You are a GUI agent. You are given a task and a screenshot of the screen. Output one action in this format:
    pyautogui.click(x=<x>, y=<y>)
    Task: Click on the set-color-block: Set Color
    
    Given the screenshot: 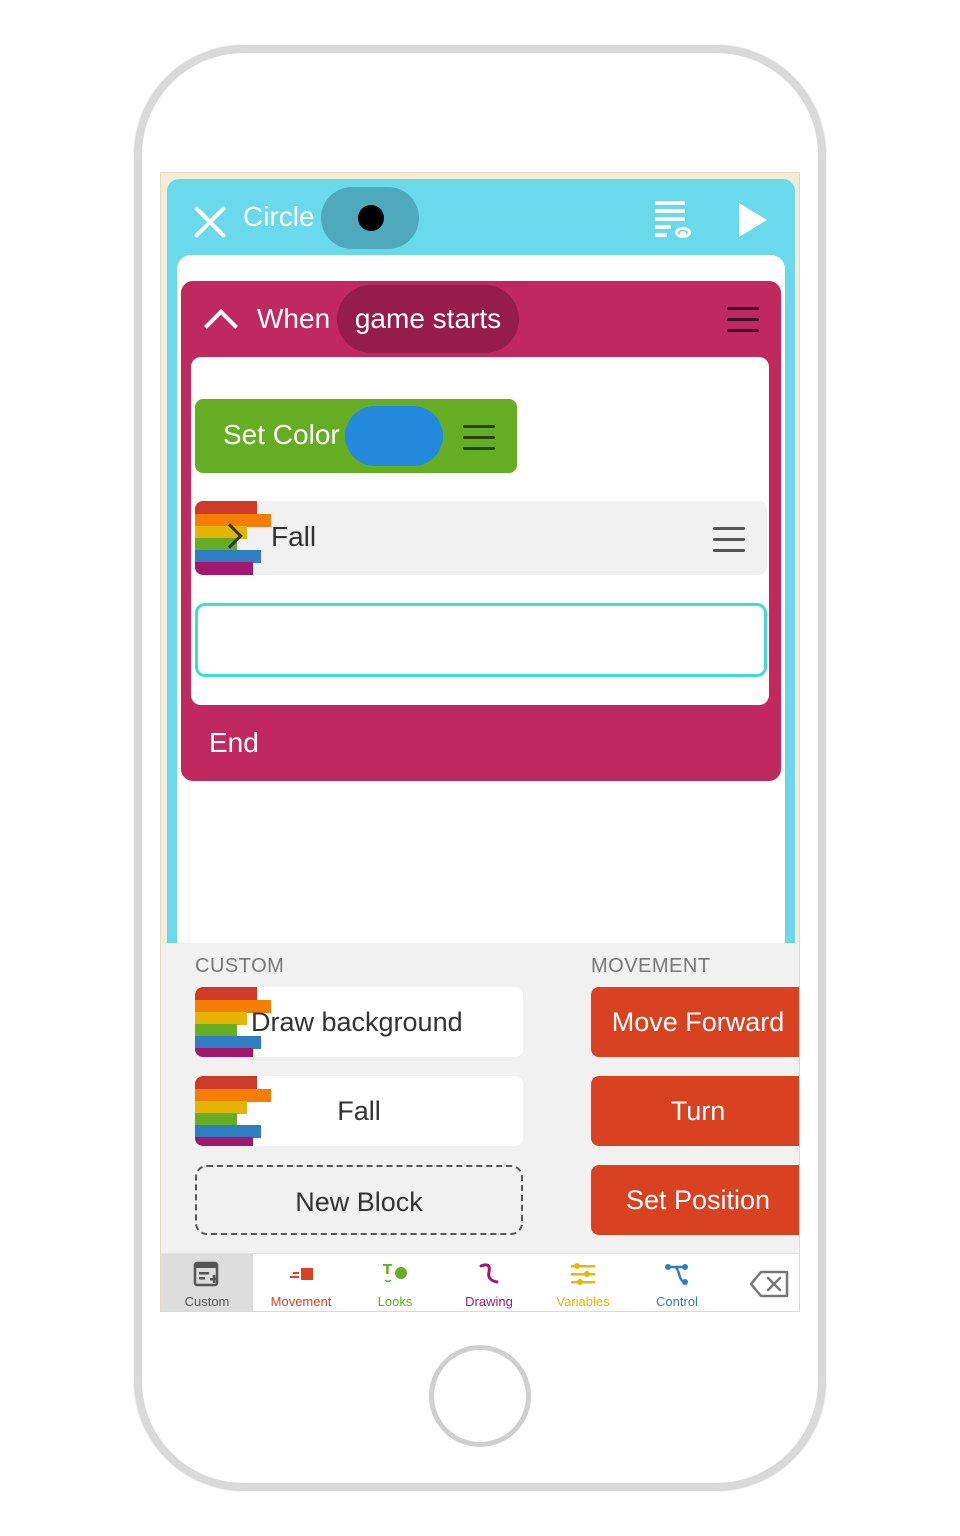 What is the action you would take?
    pyautogui.click(x=356, y=436)
    